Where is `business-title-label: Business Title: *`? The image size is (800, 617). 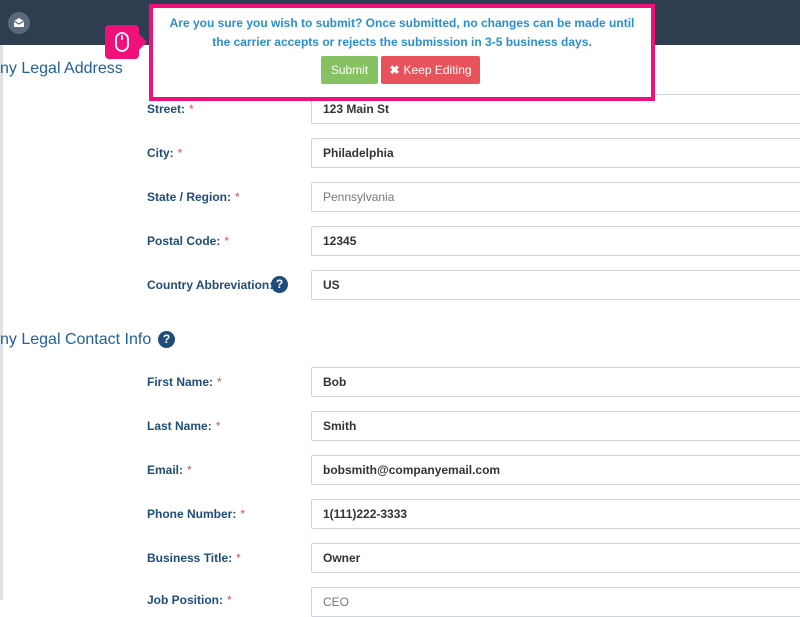 business-title-label: Business Title: * is located at coordinates (194, 558).